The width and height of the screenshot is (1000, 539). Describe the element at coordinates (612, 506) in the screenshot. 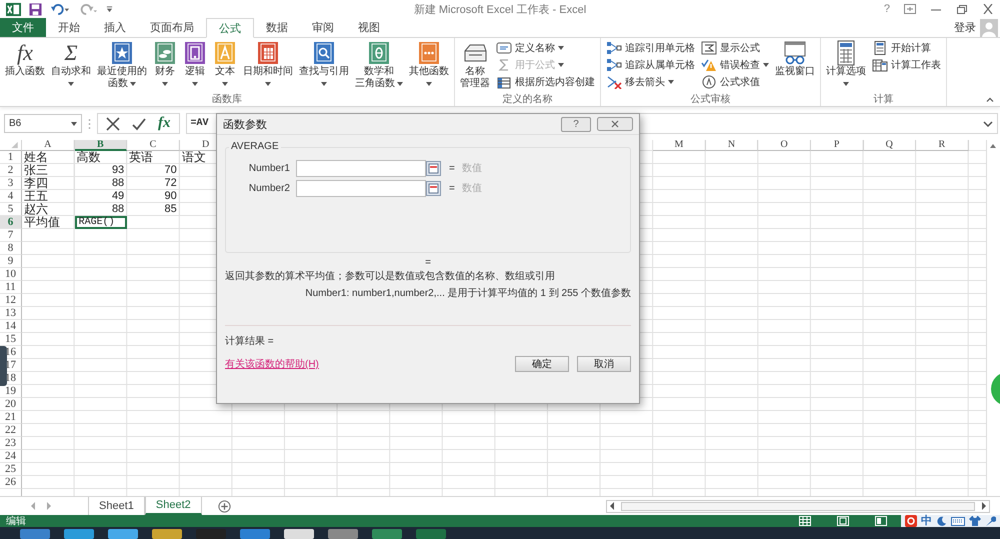

I see `left-arrow-icon` at that location.